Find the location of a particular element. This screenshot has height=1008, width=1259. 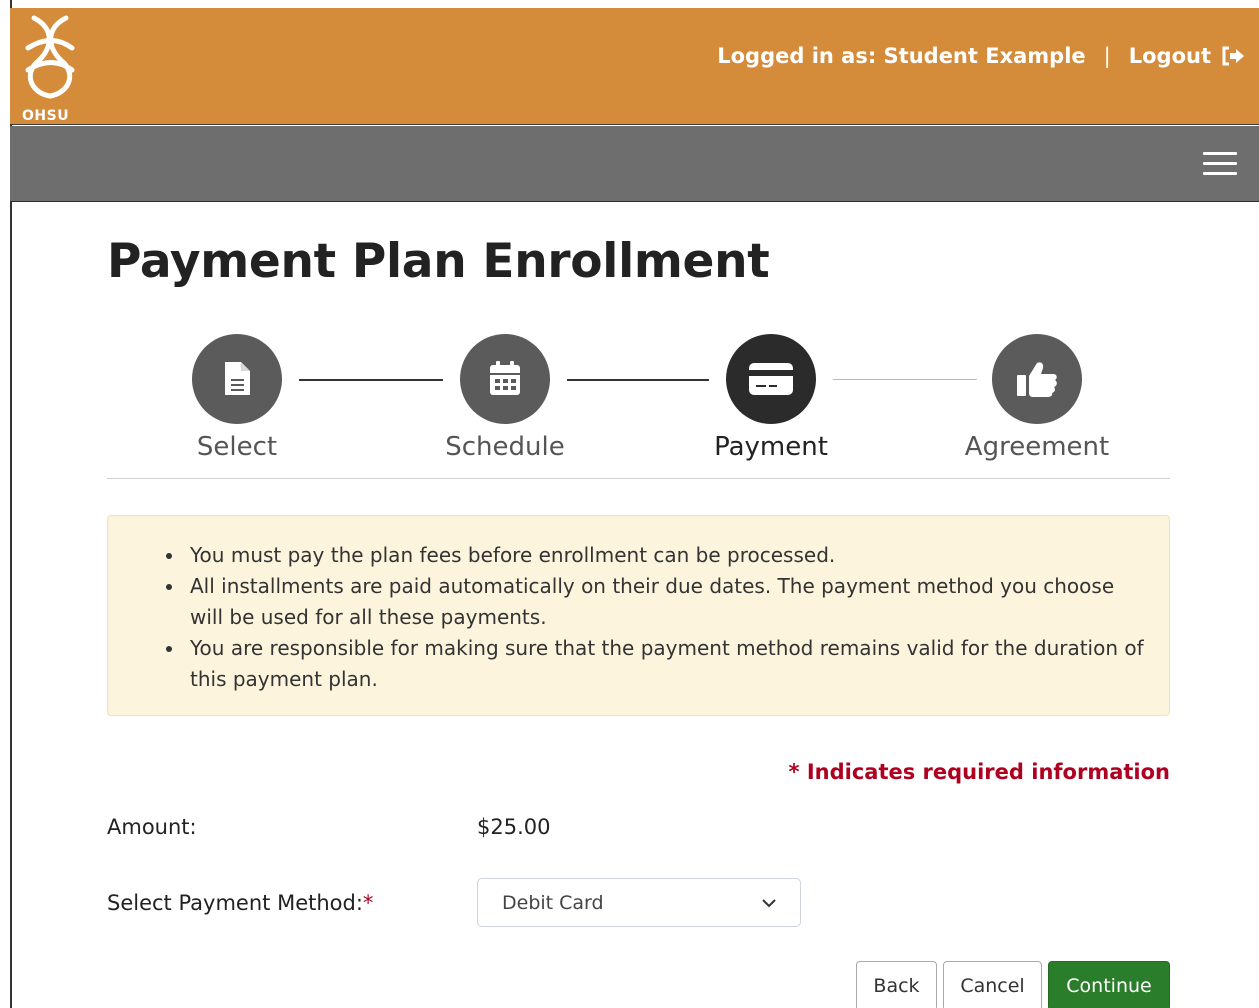

step-payment: Payment is located at coordinates (771, 398).